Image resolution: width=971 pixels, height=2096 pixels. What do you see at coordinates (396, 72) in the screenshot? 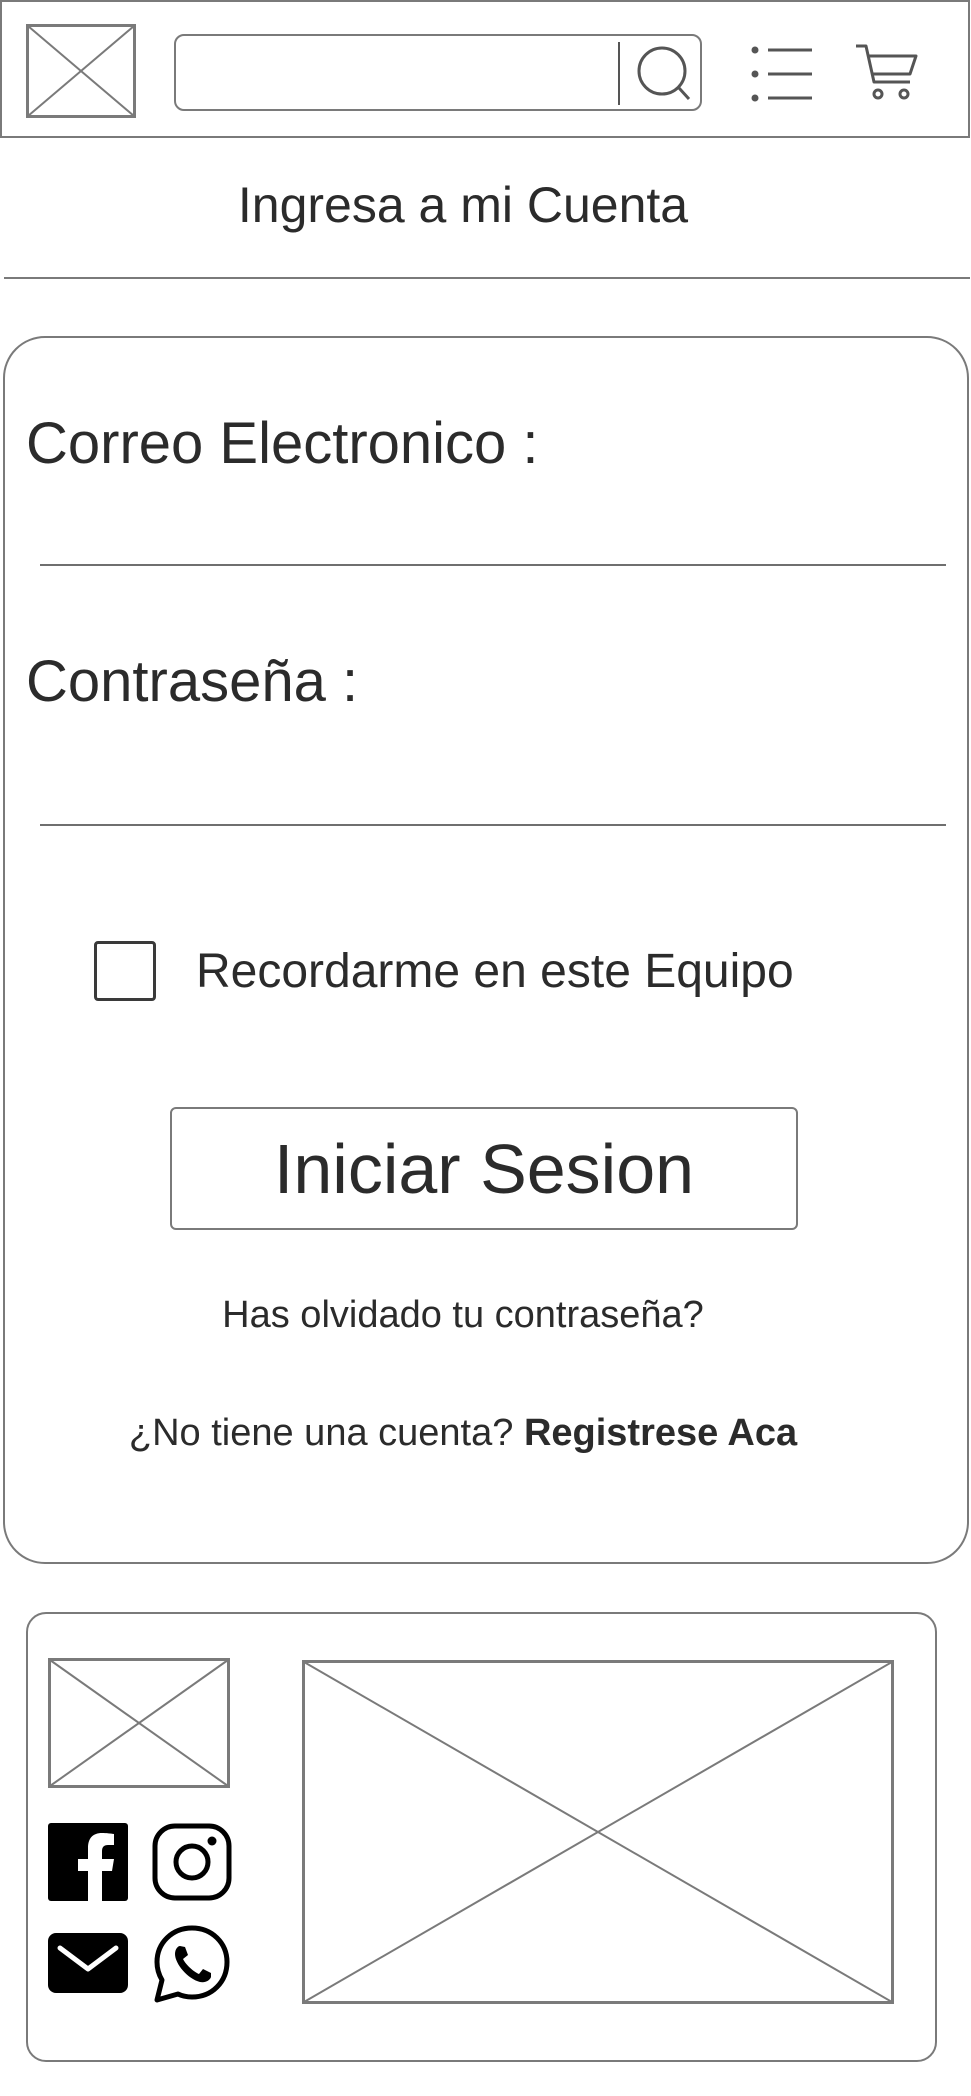
I see `search-input` at bounding box center [396, 72].